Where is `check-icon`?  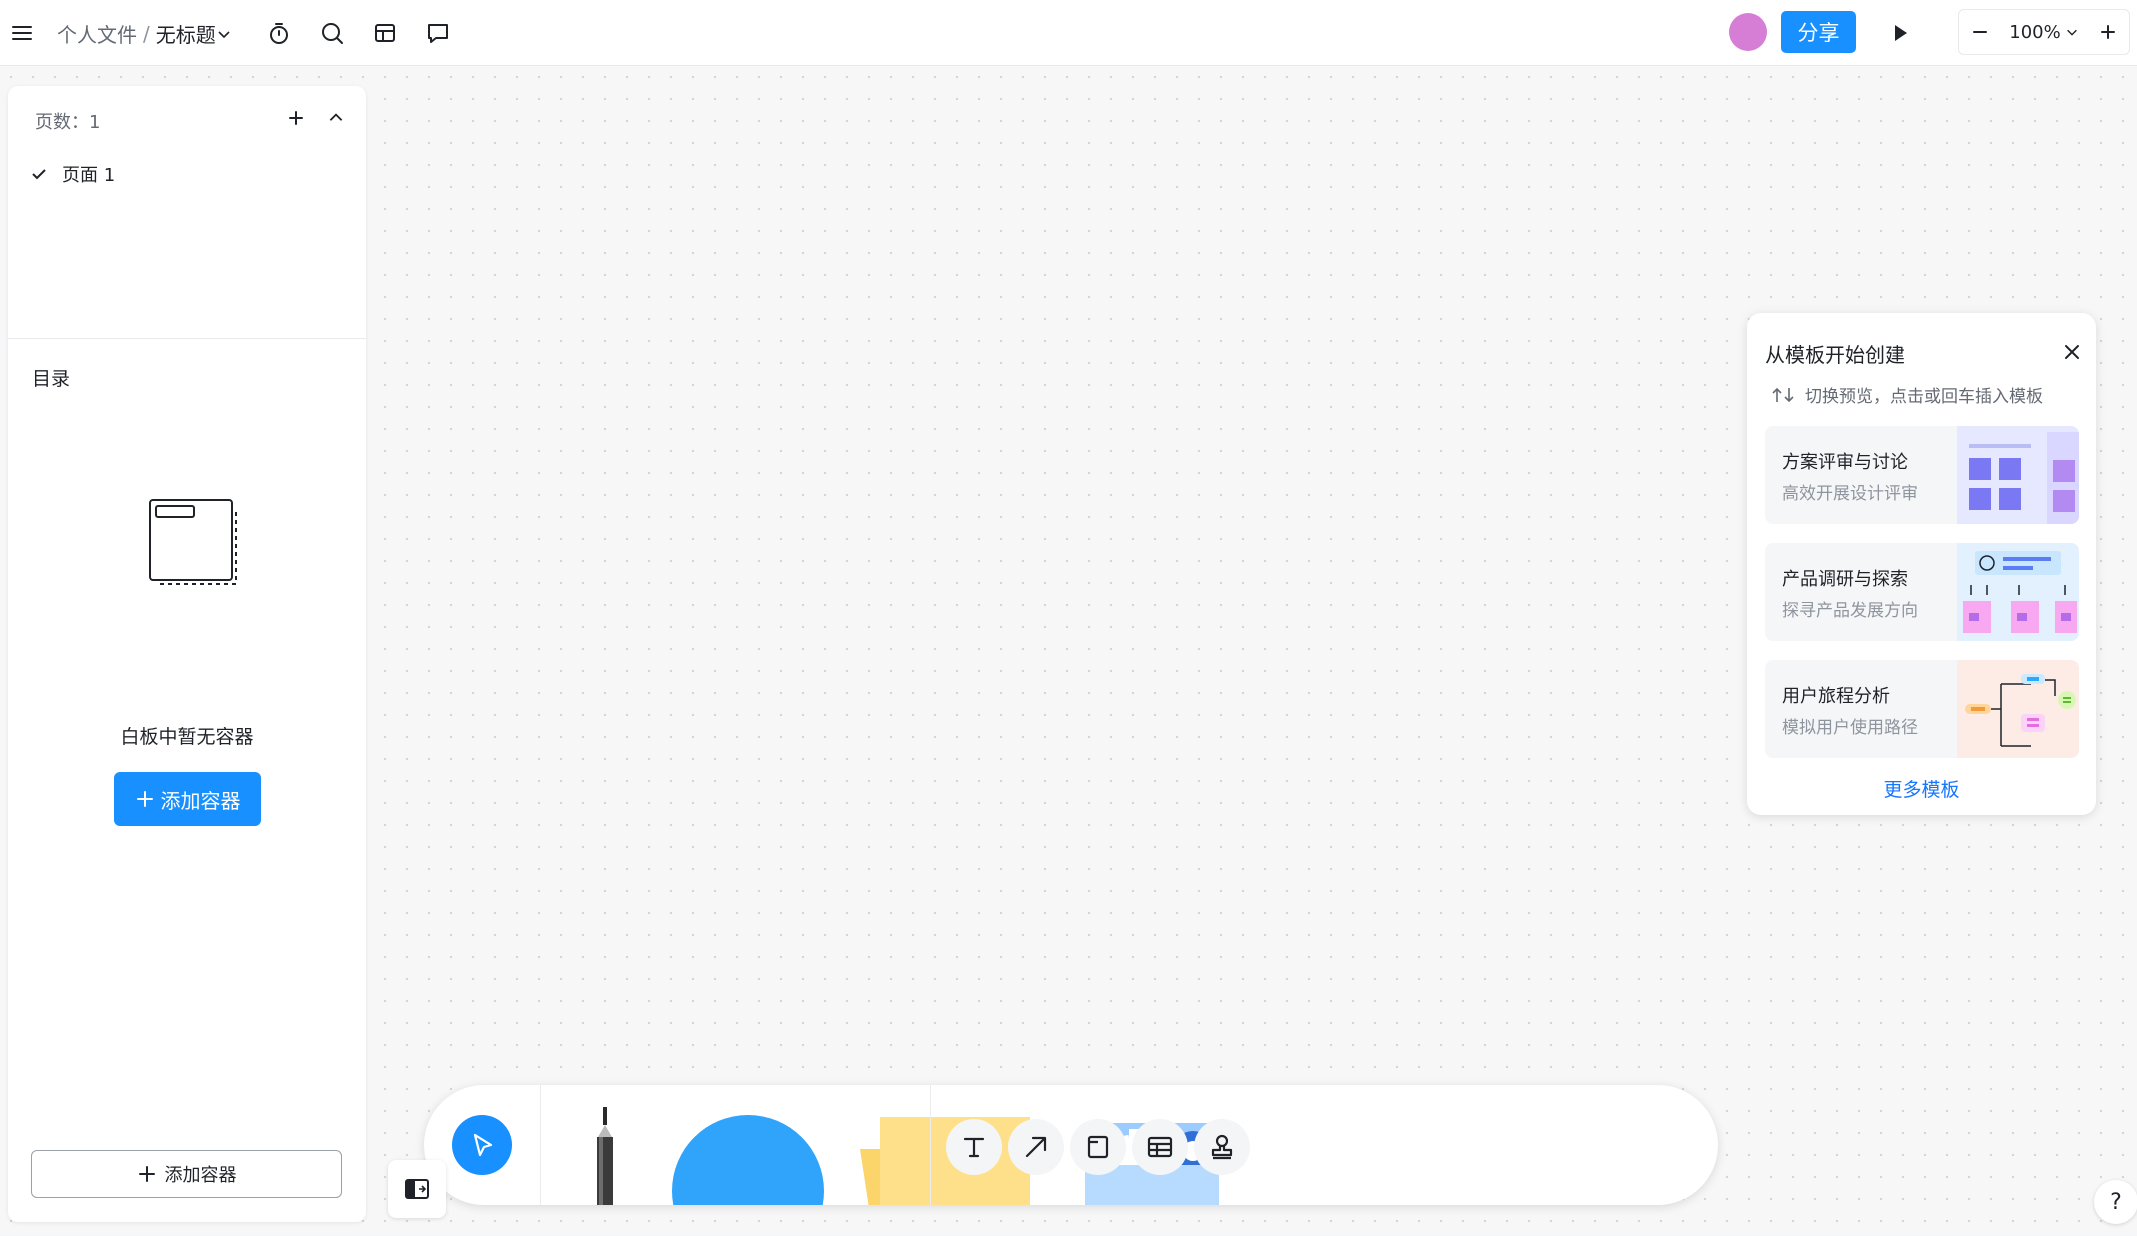
check-icon is located at coordinates (39, 174).